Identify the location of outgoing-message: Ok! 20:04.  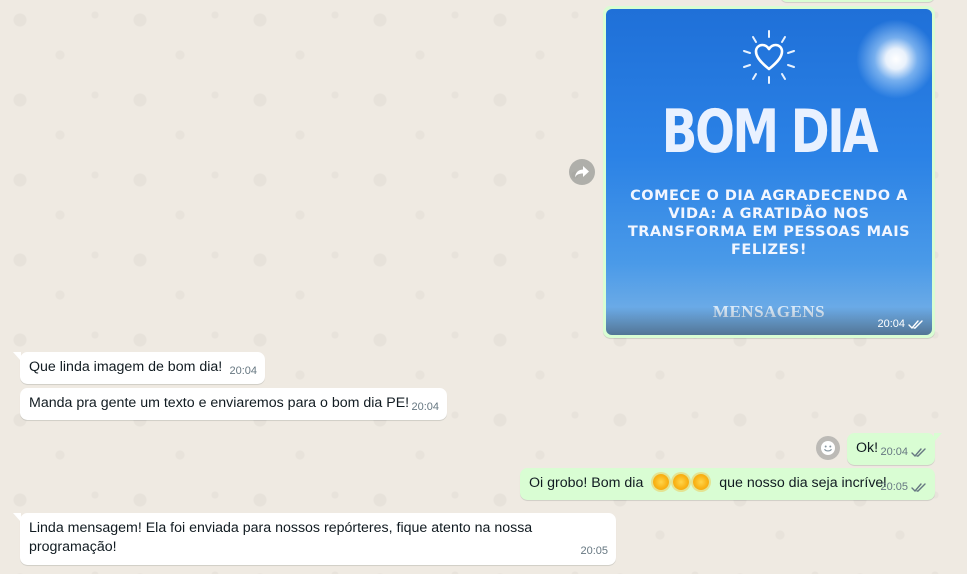
(894, 449).